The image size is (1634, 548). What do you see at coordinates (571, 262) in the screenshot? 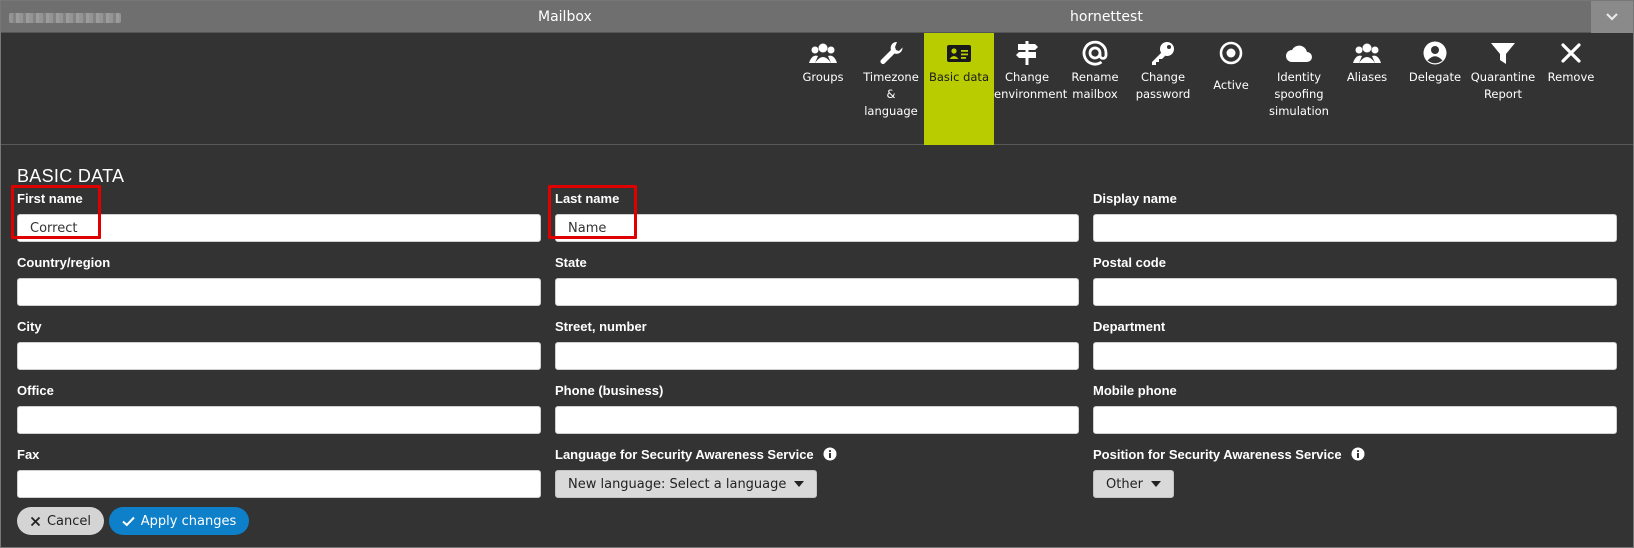
I see `state-label: State` at bounding box center [571, 262].